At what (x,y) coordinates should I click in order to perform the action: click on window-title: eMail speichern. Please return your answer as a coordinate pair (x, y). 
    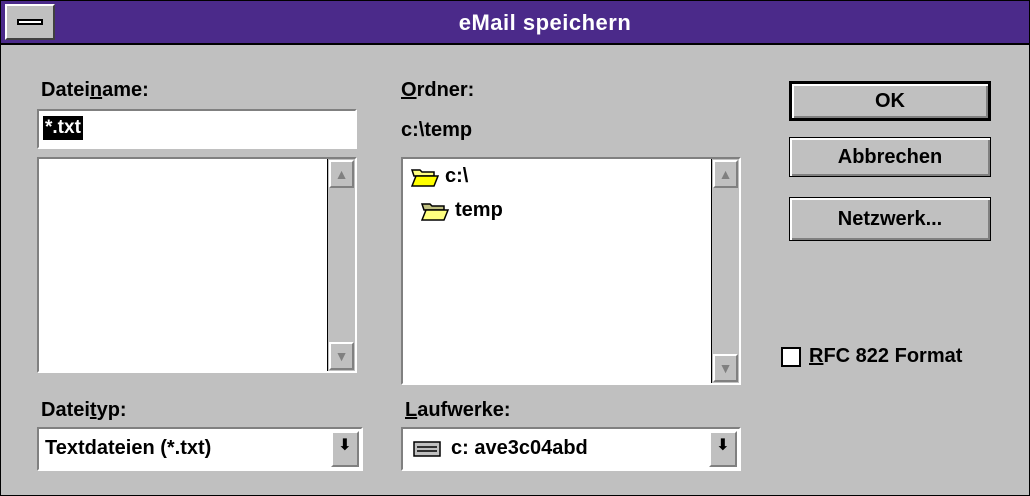
    Looking at the image, I should click on (545, 22).